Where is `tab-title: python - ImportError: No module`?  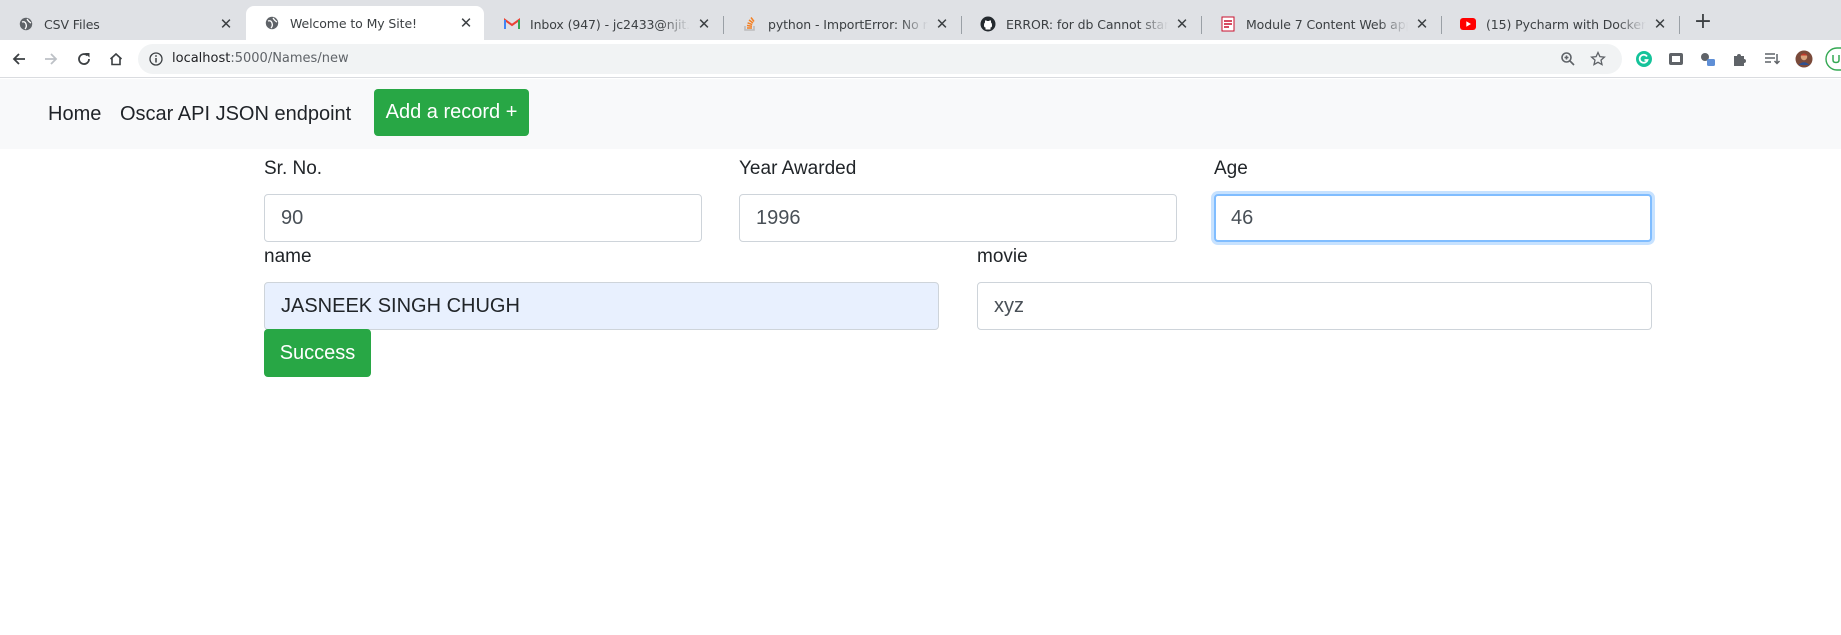
tab-title: python - ImportError: No module is located at coordinates (848, 24).